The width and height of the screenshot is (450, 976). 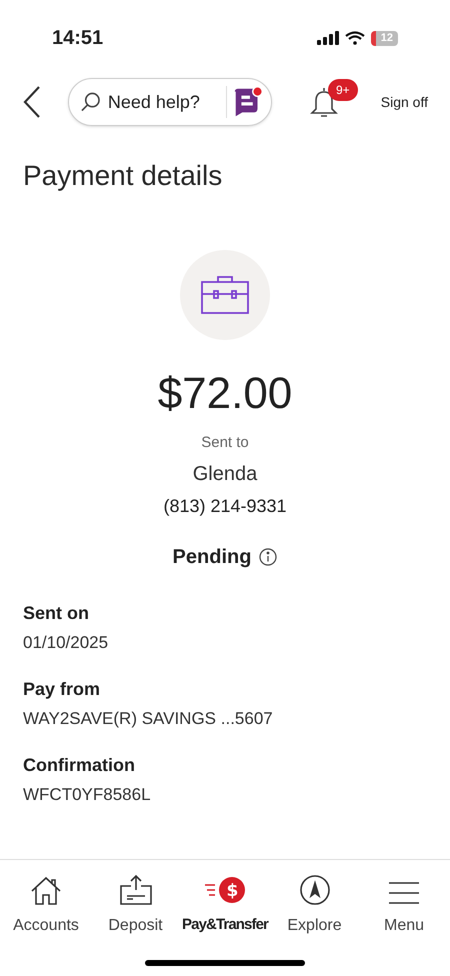 What do you see at coordinates (91, 102) in the screenshot?
I see `search-icon` at bounding box center [91, 102].